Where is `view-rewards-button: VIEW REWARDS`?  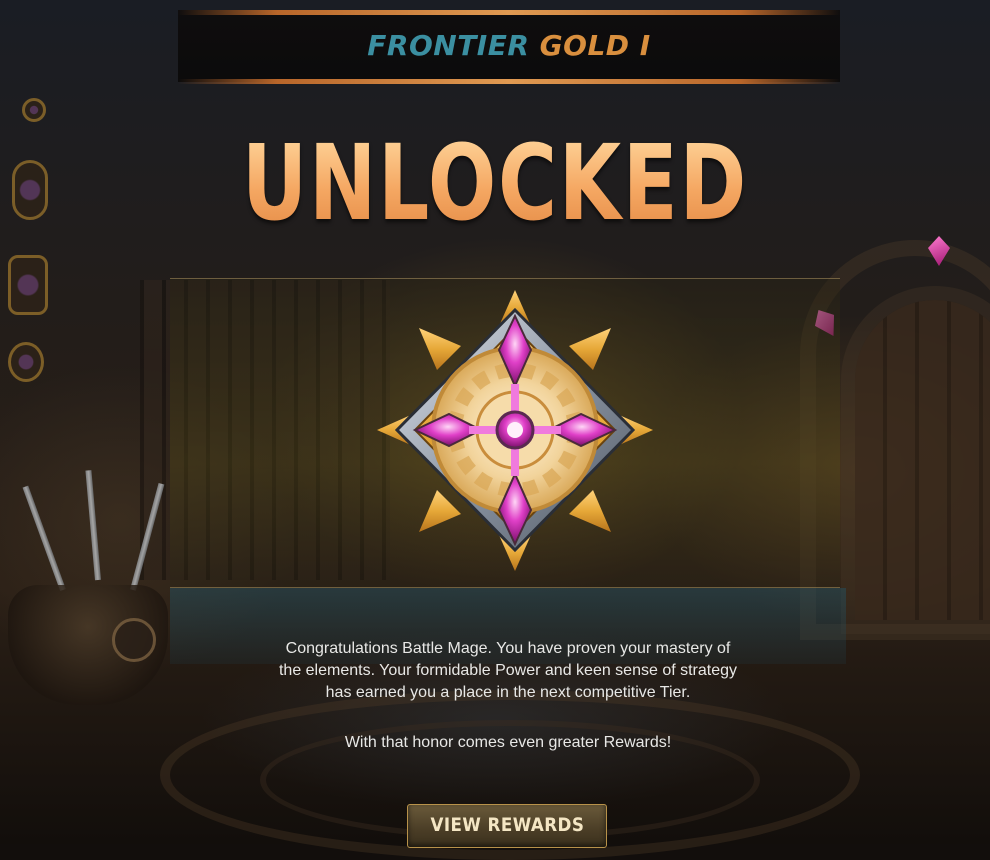 view-rewards-button: VIEW REWARDS is located at coordinates (507, 826).